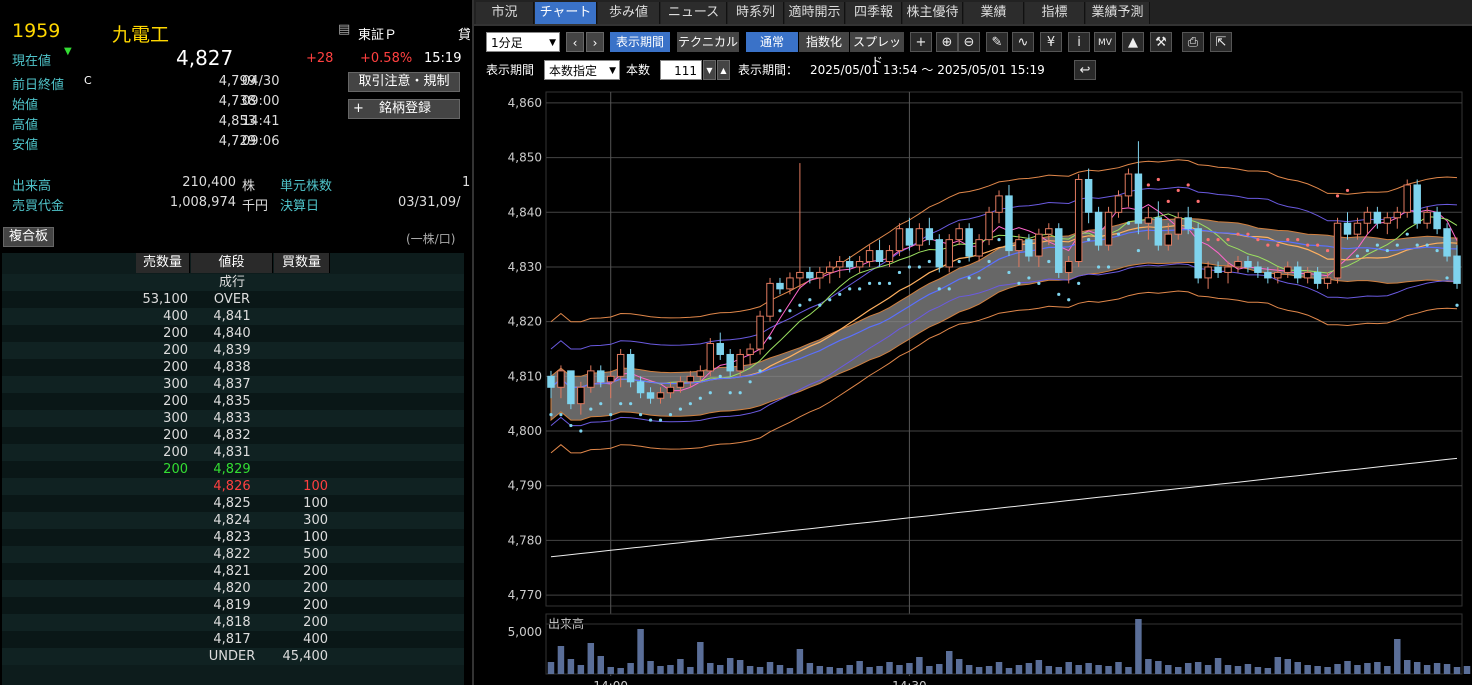 The image size is (1472, 685). I want to click on volume-profile-icon: MV, so click(1105, 42).